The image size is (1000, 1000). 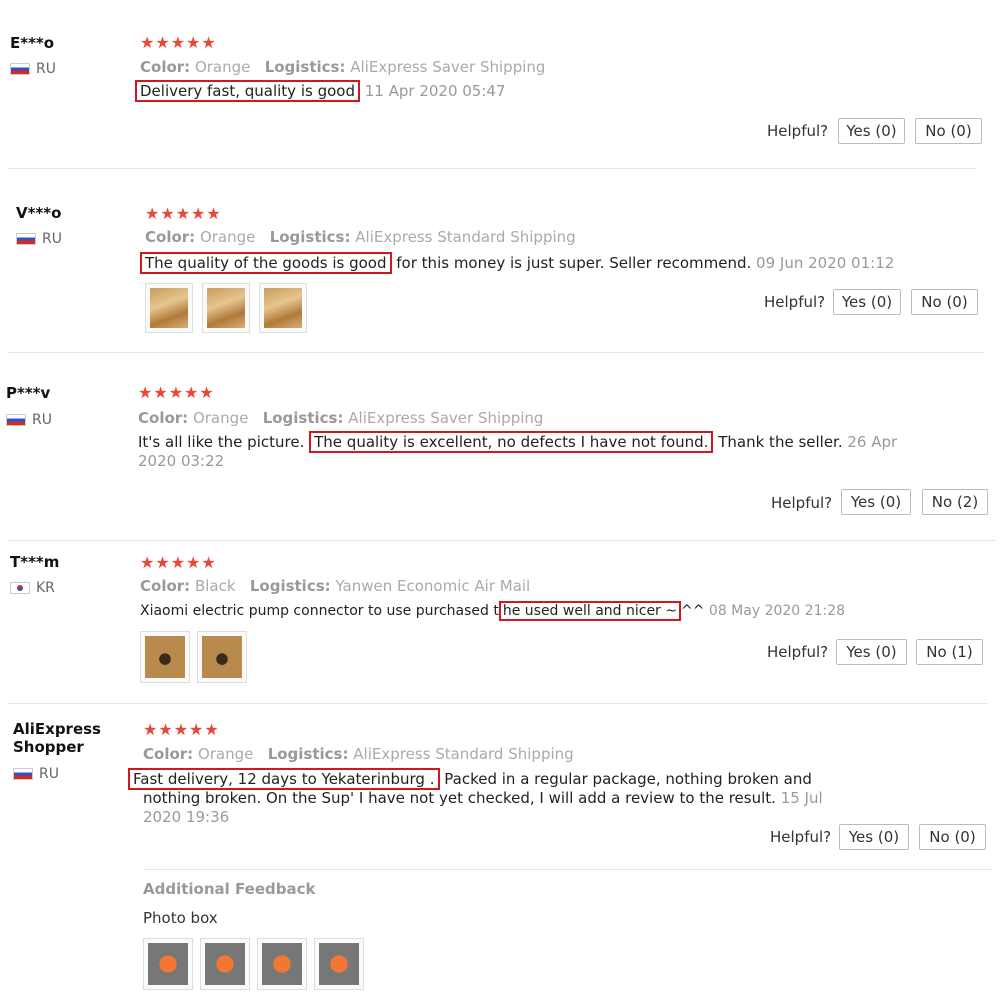 I want to click on review-body: ^^, so click(x=693, y=611).